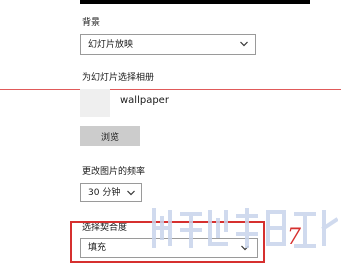 This screenshot has width=341, height=265. What do you see at coordinates (195, 2) in the screenshot?
I see `background-preview` at bounding box center [195, 2].